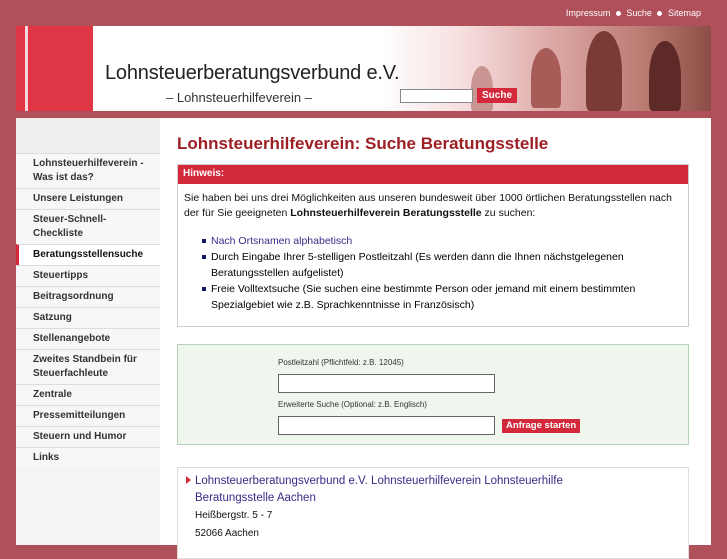  What do you see at coordinates (433, 174) in the screenshot?
I see `hint-heading: Hinweis:` at bounding box center [433, 174].